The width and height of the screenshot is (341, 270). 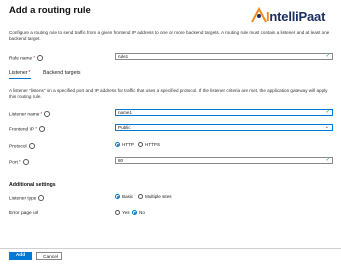 What do you see at coordinates (326, 127) in the screenshot?
I see `chevron-down-icon: ⌄` at bounding box center [326, 127].